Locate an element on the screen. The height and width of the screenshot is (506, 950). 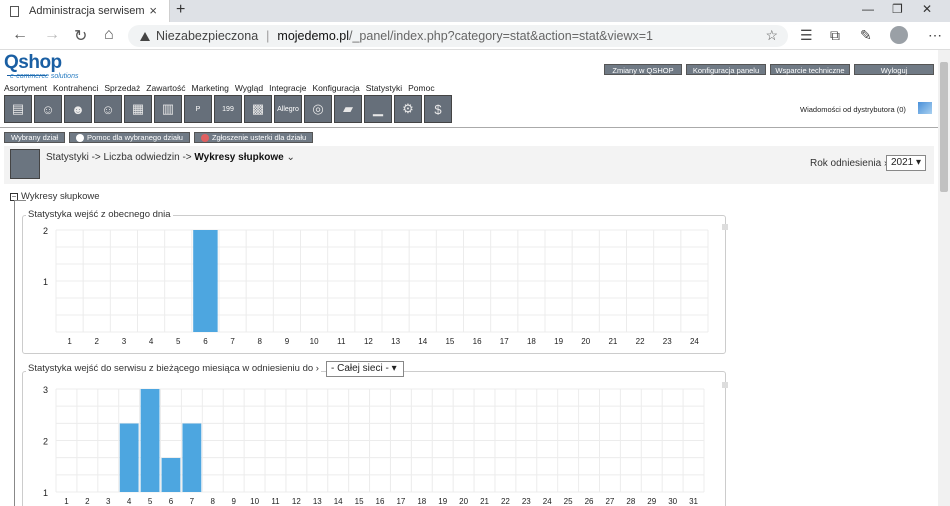
new-tab-button: + is located at coordinates (180, 10).